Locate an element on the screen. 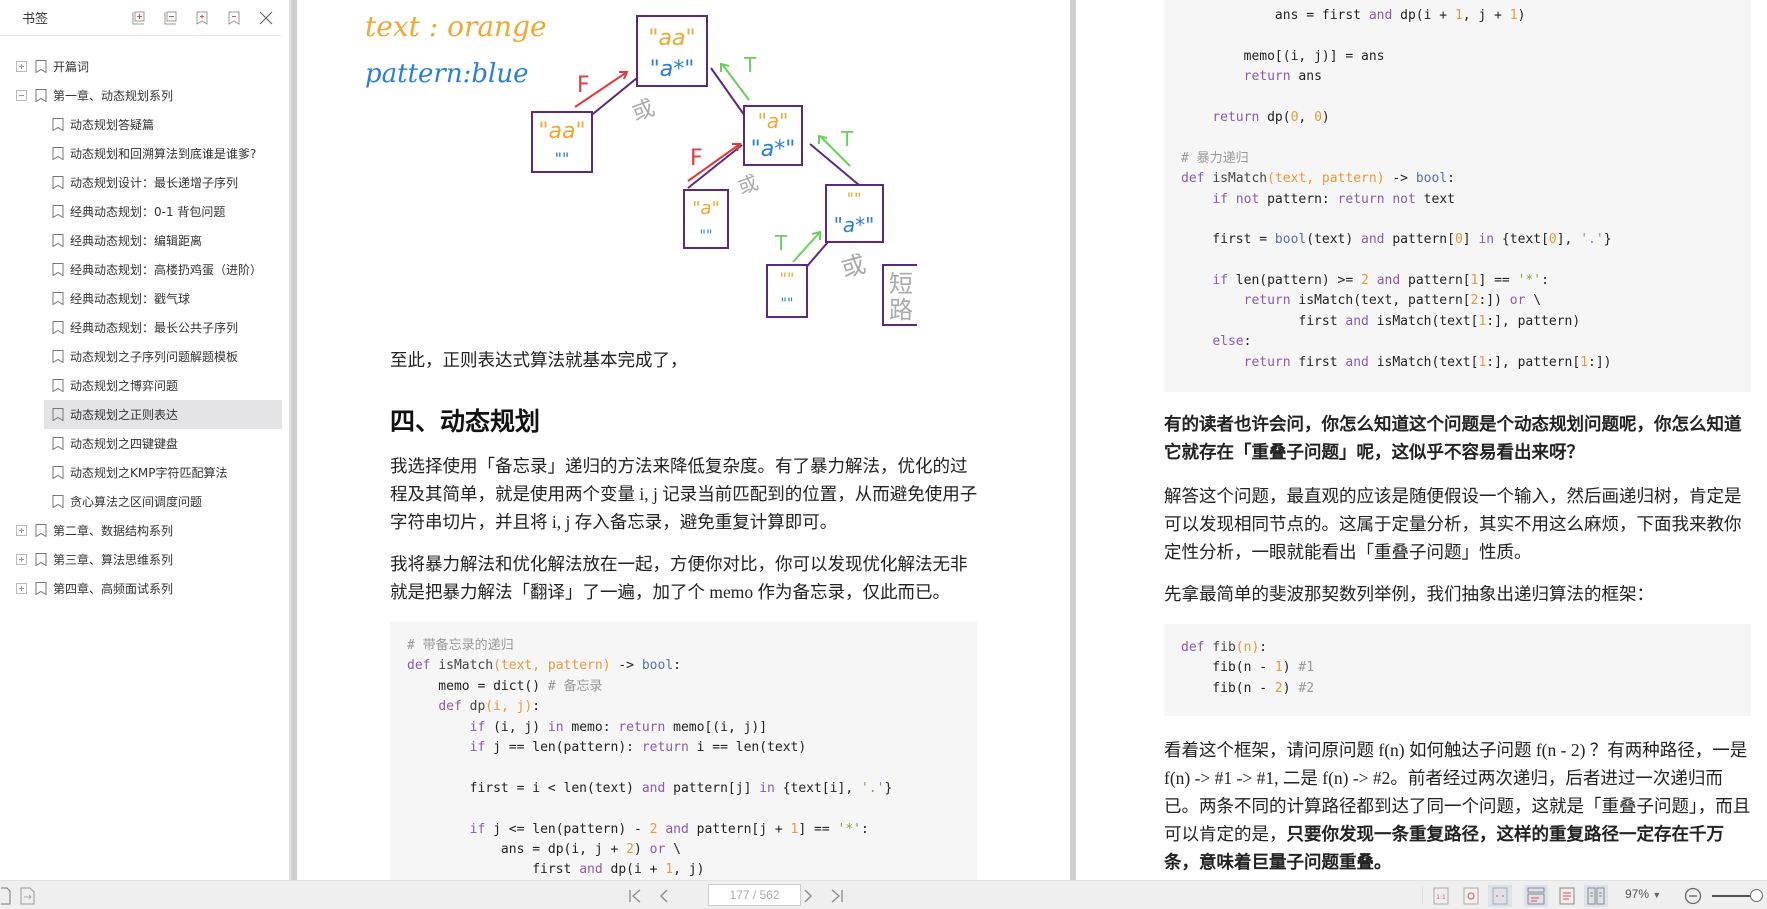 This screenshot has height=909, width=1767. zoom-out-button is located at coordinates (1693, 896).